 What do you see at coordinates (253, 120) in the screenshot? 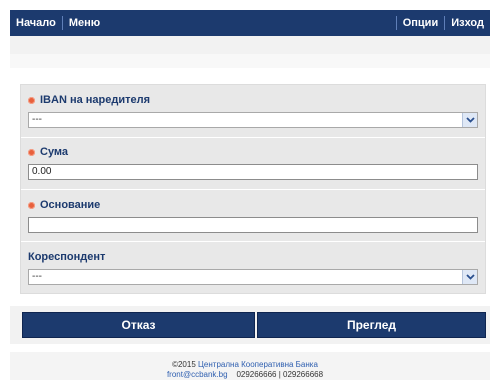
I see `payer-iban-select: ---` at bounding box center [253, 120].